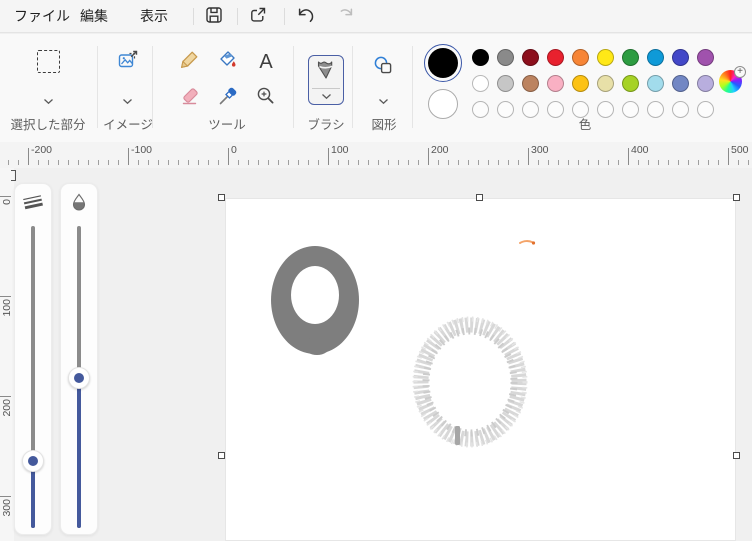  Describe the element at coordinates (154, 16) in the screenshot. I see `menu-view: 表示` at that location.